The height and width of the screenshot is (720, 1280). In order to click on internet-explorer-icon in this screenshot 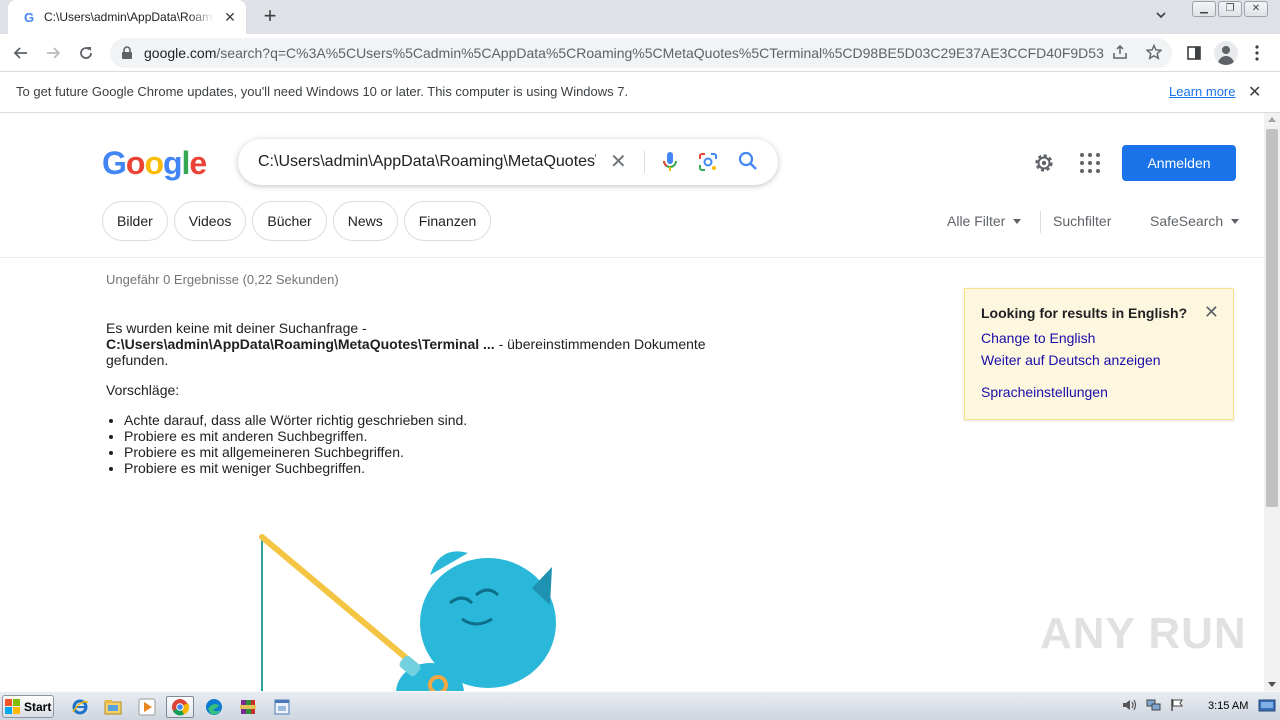, I will do `click(80, 707)`.